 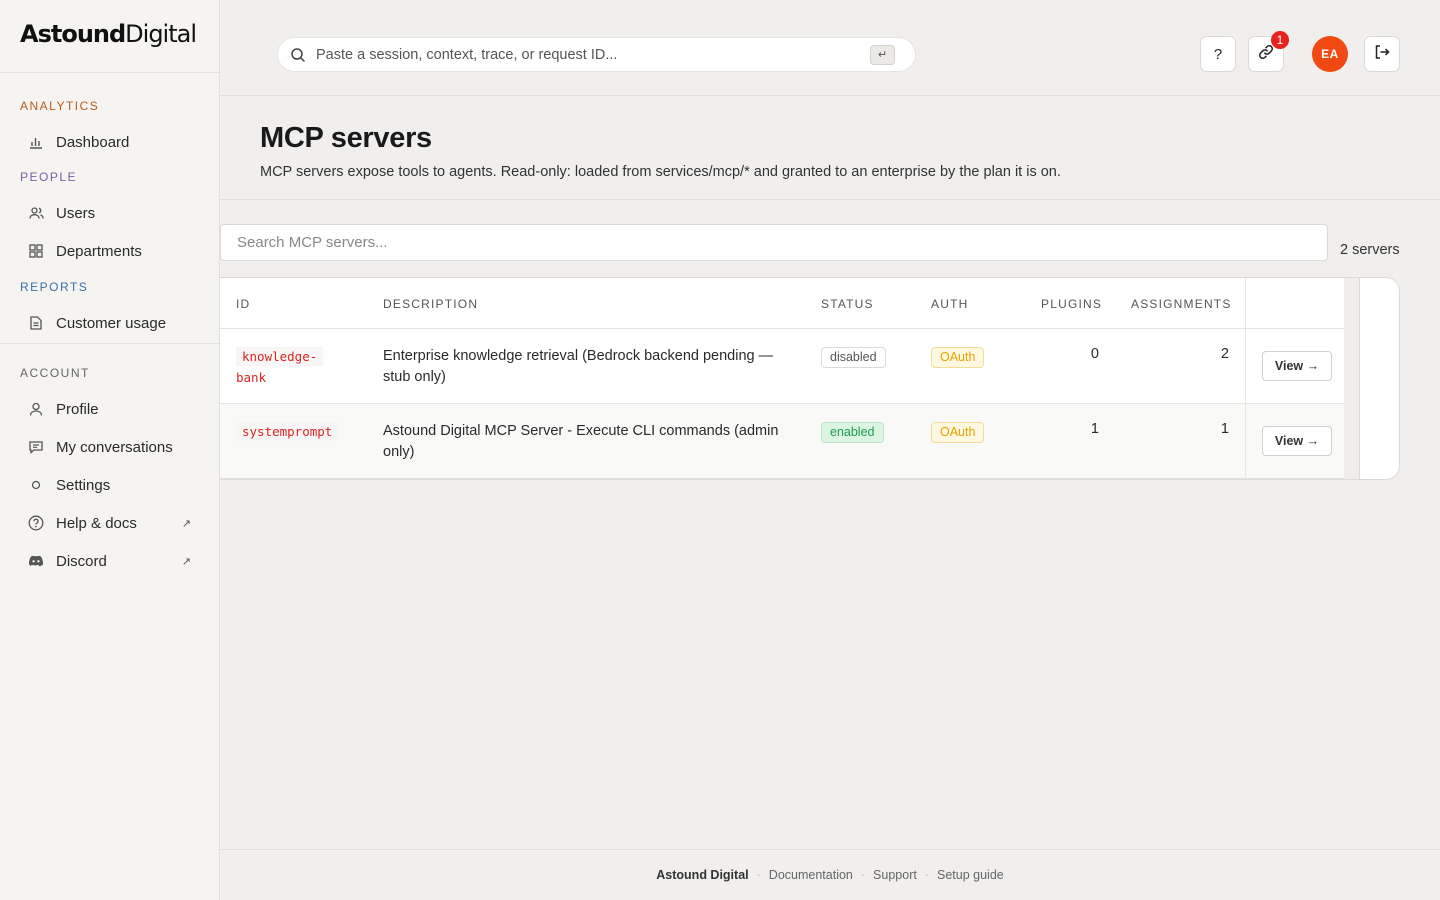 What do you see at coordinates (853, 357) in the screenshot?
I see `status-badge: disabled` at bounding box center [853, 357].